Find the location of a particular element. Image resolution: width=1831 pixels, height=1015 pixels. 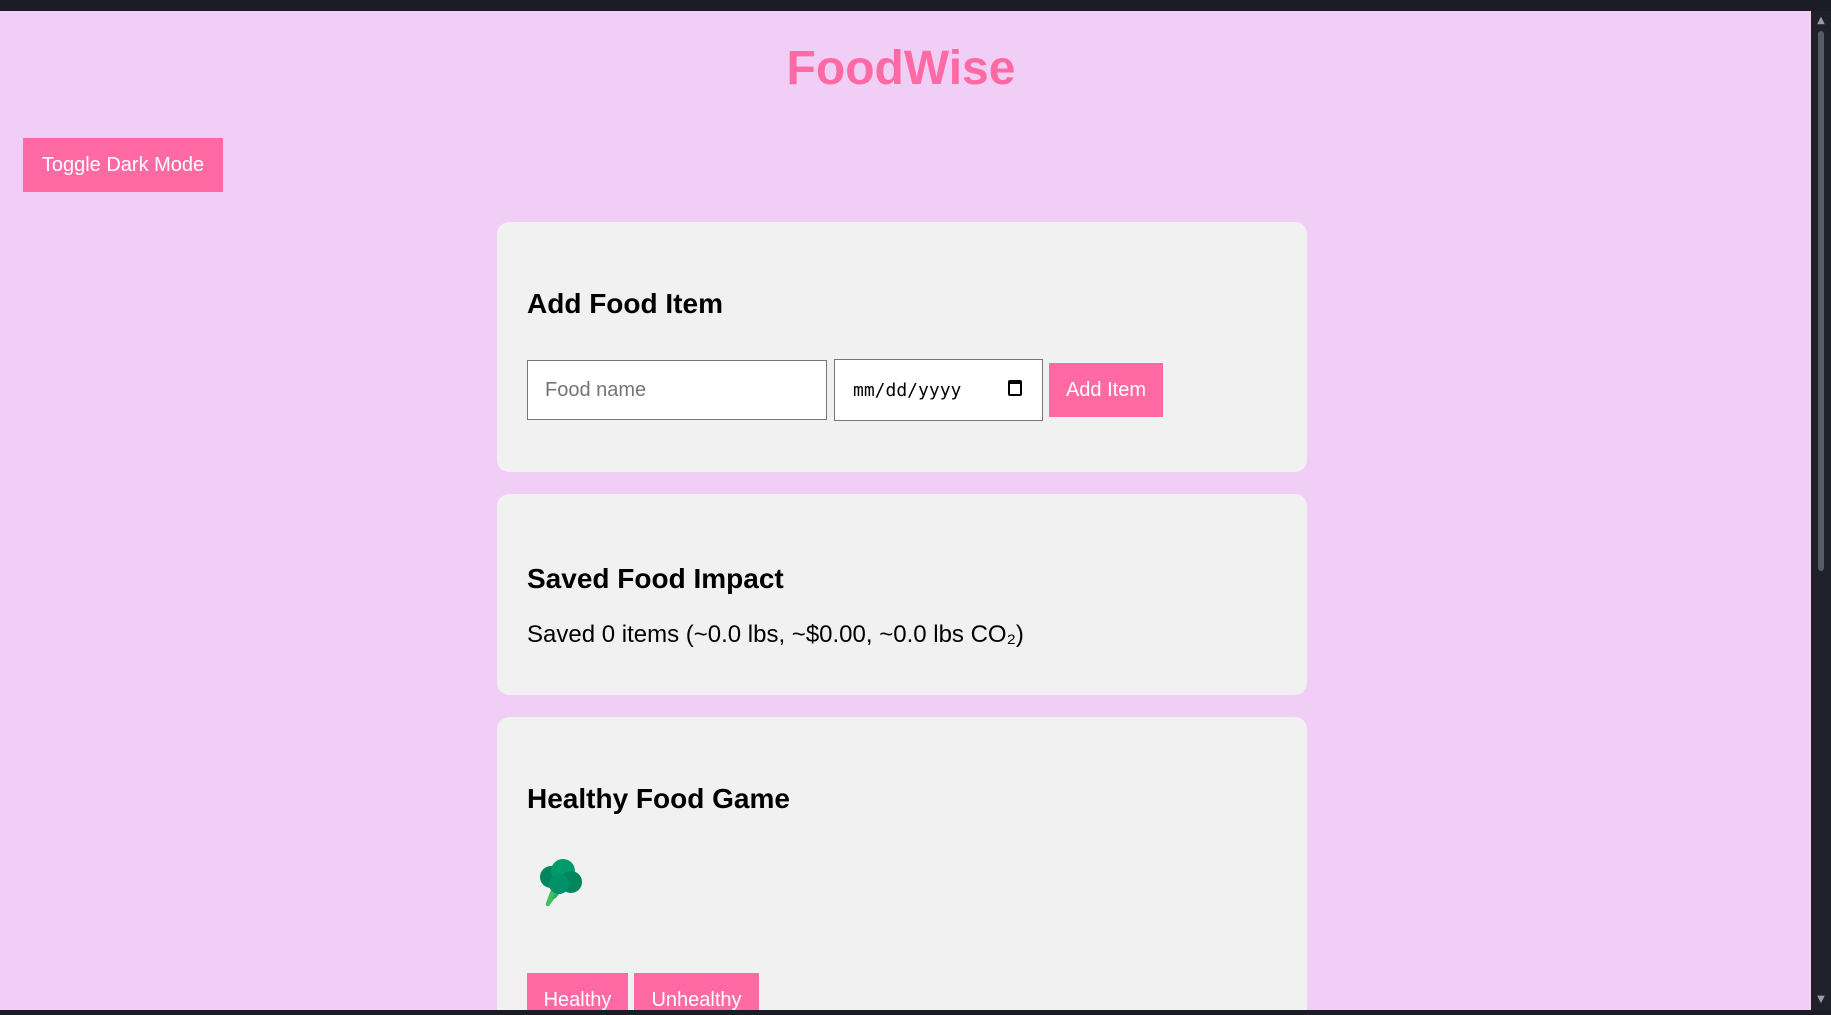

expiry-date-input: mm/dd/yyyy is located at coordinates (938, 390).